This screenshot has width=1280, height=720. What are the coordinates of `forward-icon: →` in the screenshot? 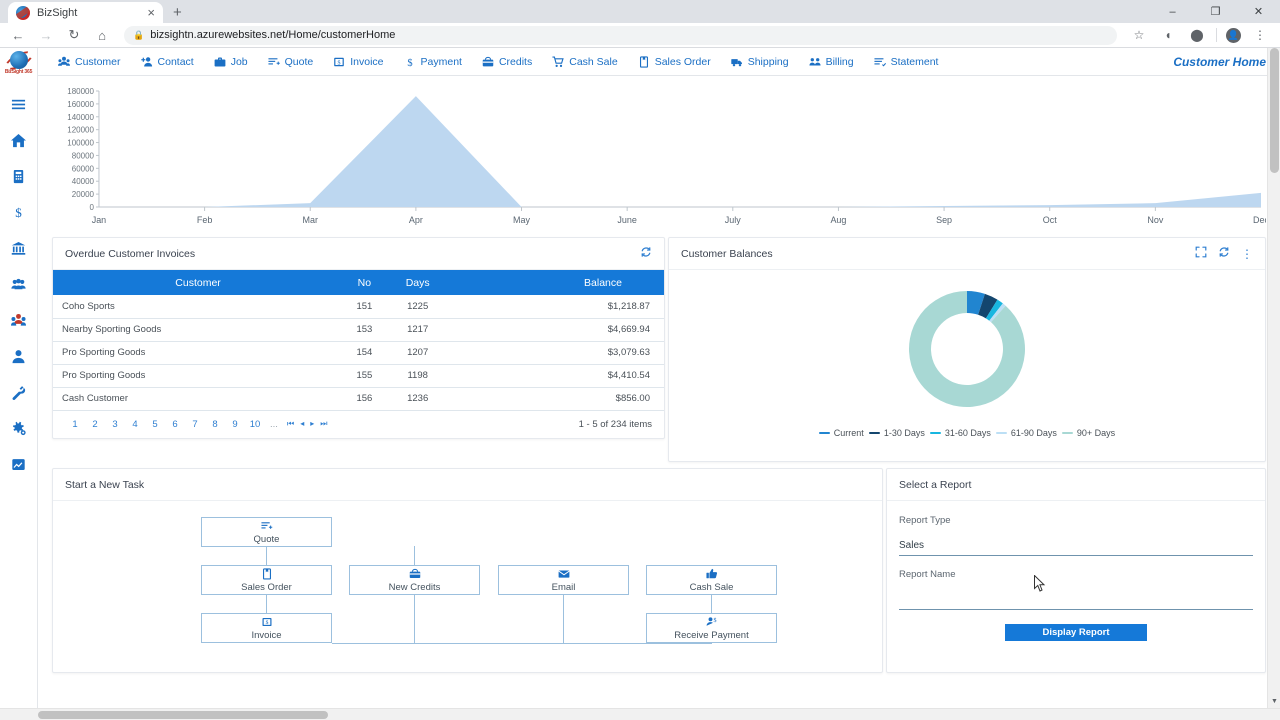 It's located at (46, 35).